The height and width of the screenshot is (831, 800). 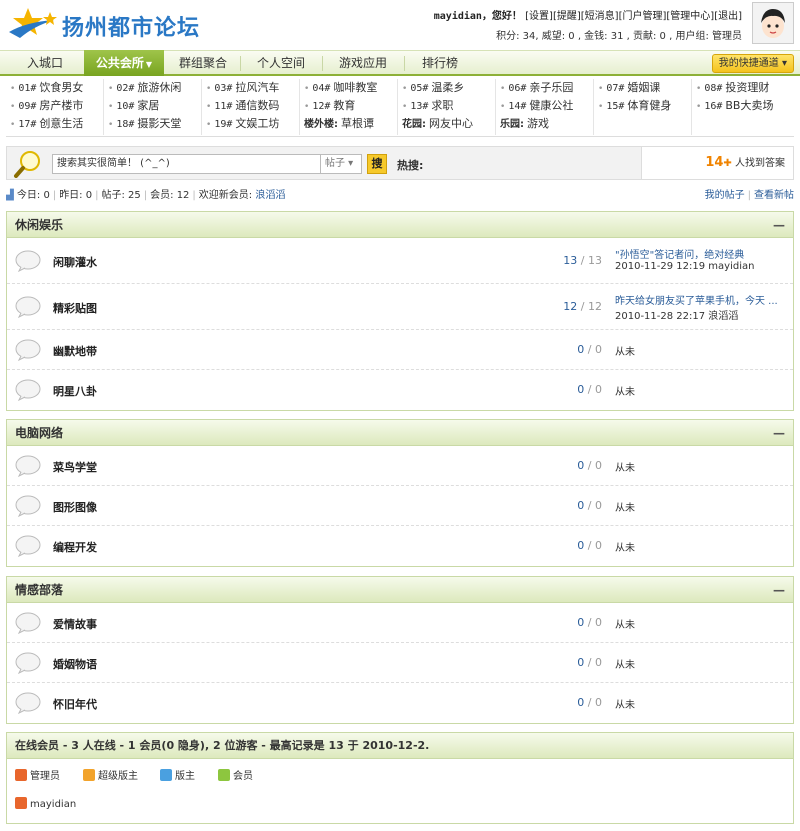 What do you see at coordinates (400, 350) in the screenshot?
I see `forum-row: 幽默地带 0 / 0 从未` at bounding box center [400, 350].